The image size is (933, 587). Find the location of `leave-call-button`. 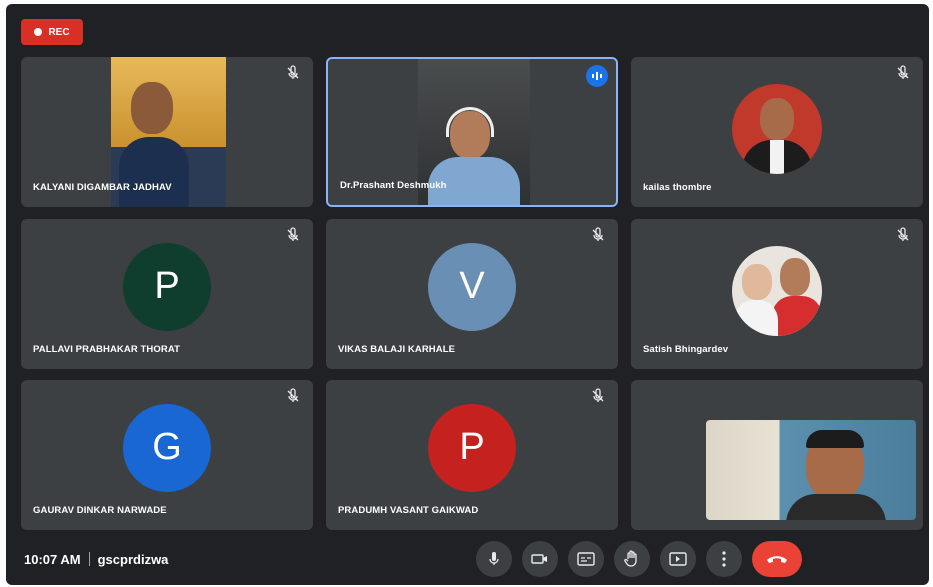

leave-call-button is located at coordinates (777, 559).